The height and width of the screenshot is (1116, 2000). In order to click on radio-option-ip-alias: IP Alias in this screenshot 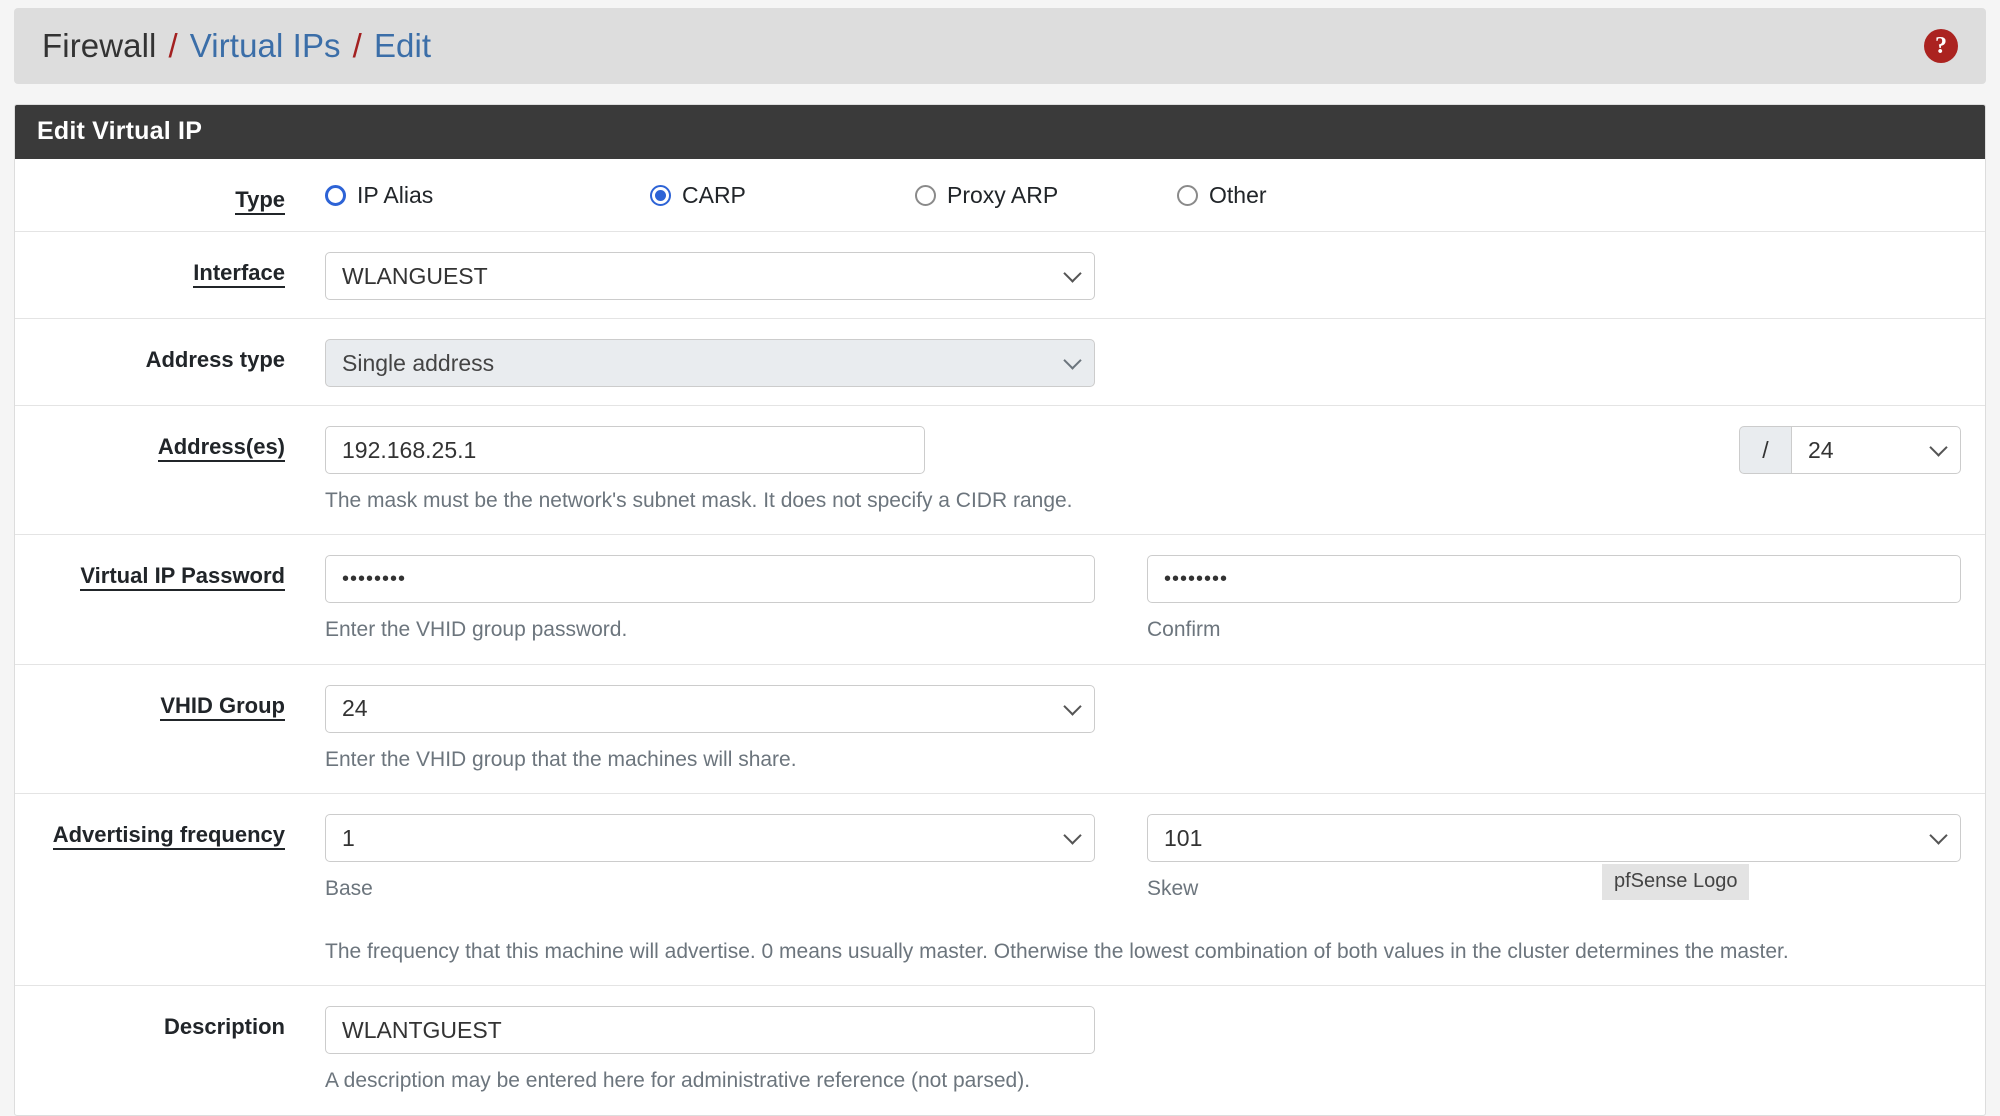, I will do `click(487, 195)`.